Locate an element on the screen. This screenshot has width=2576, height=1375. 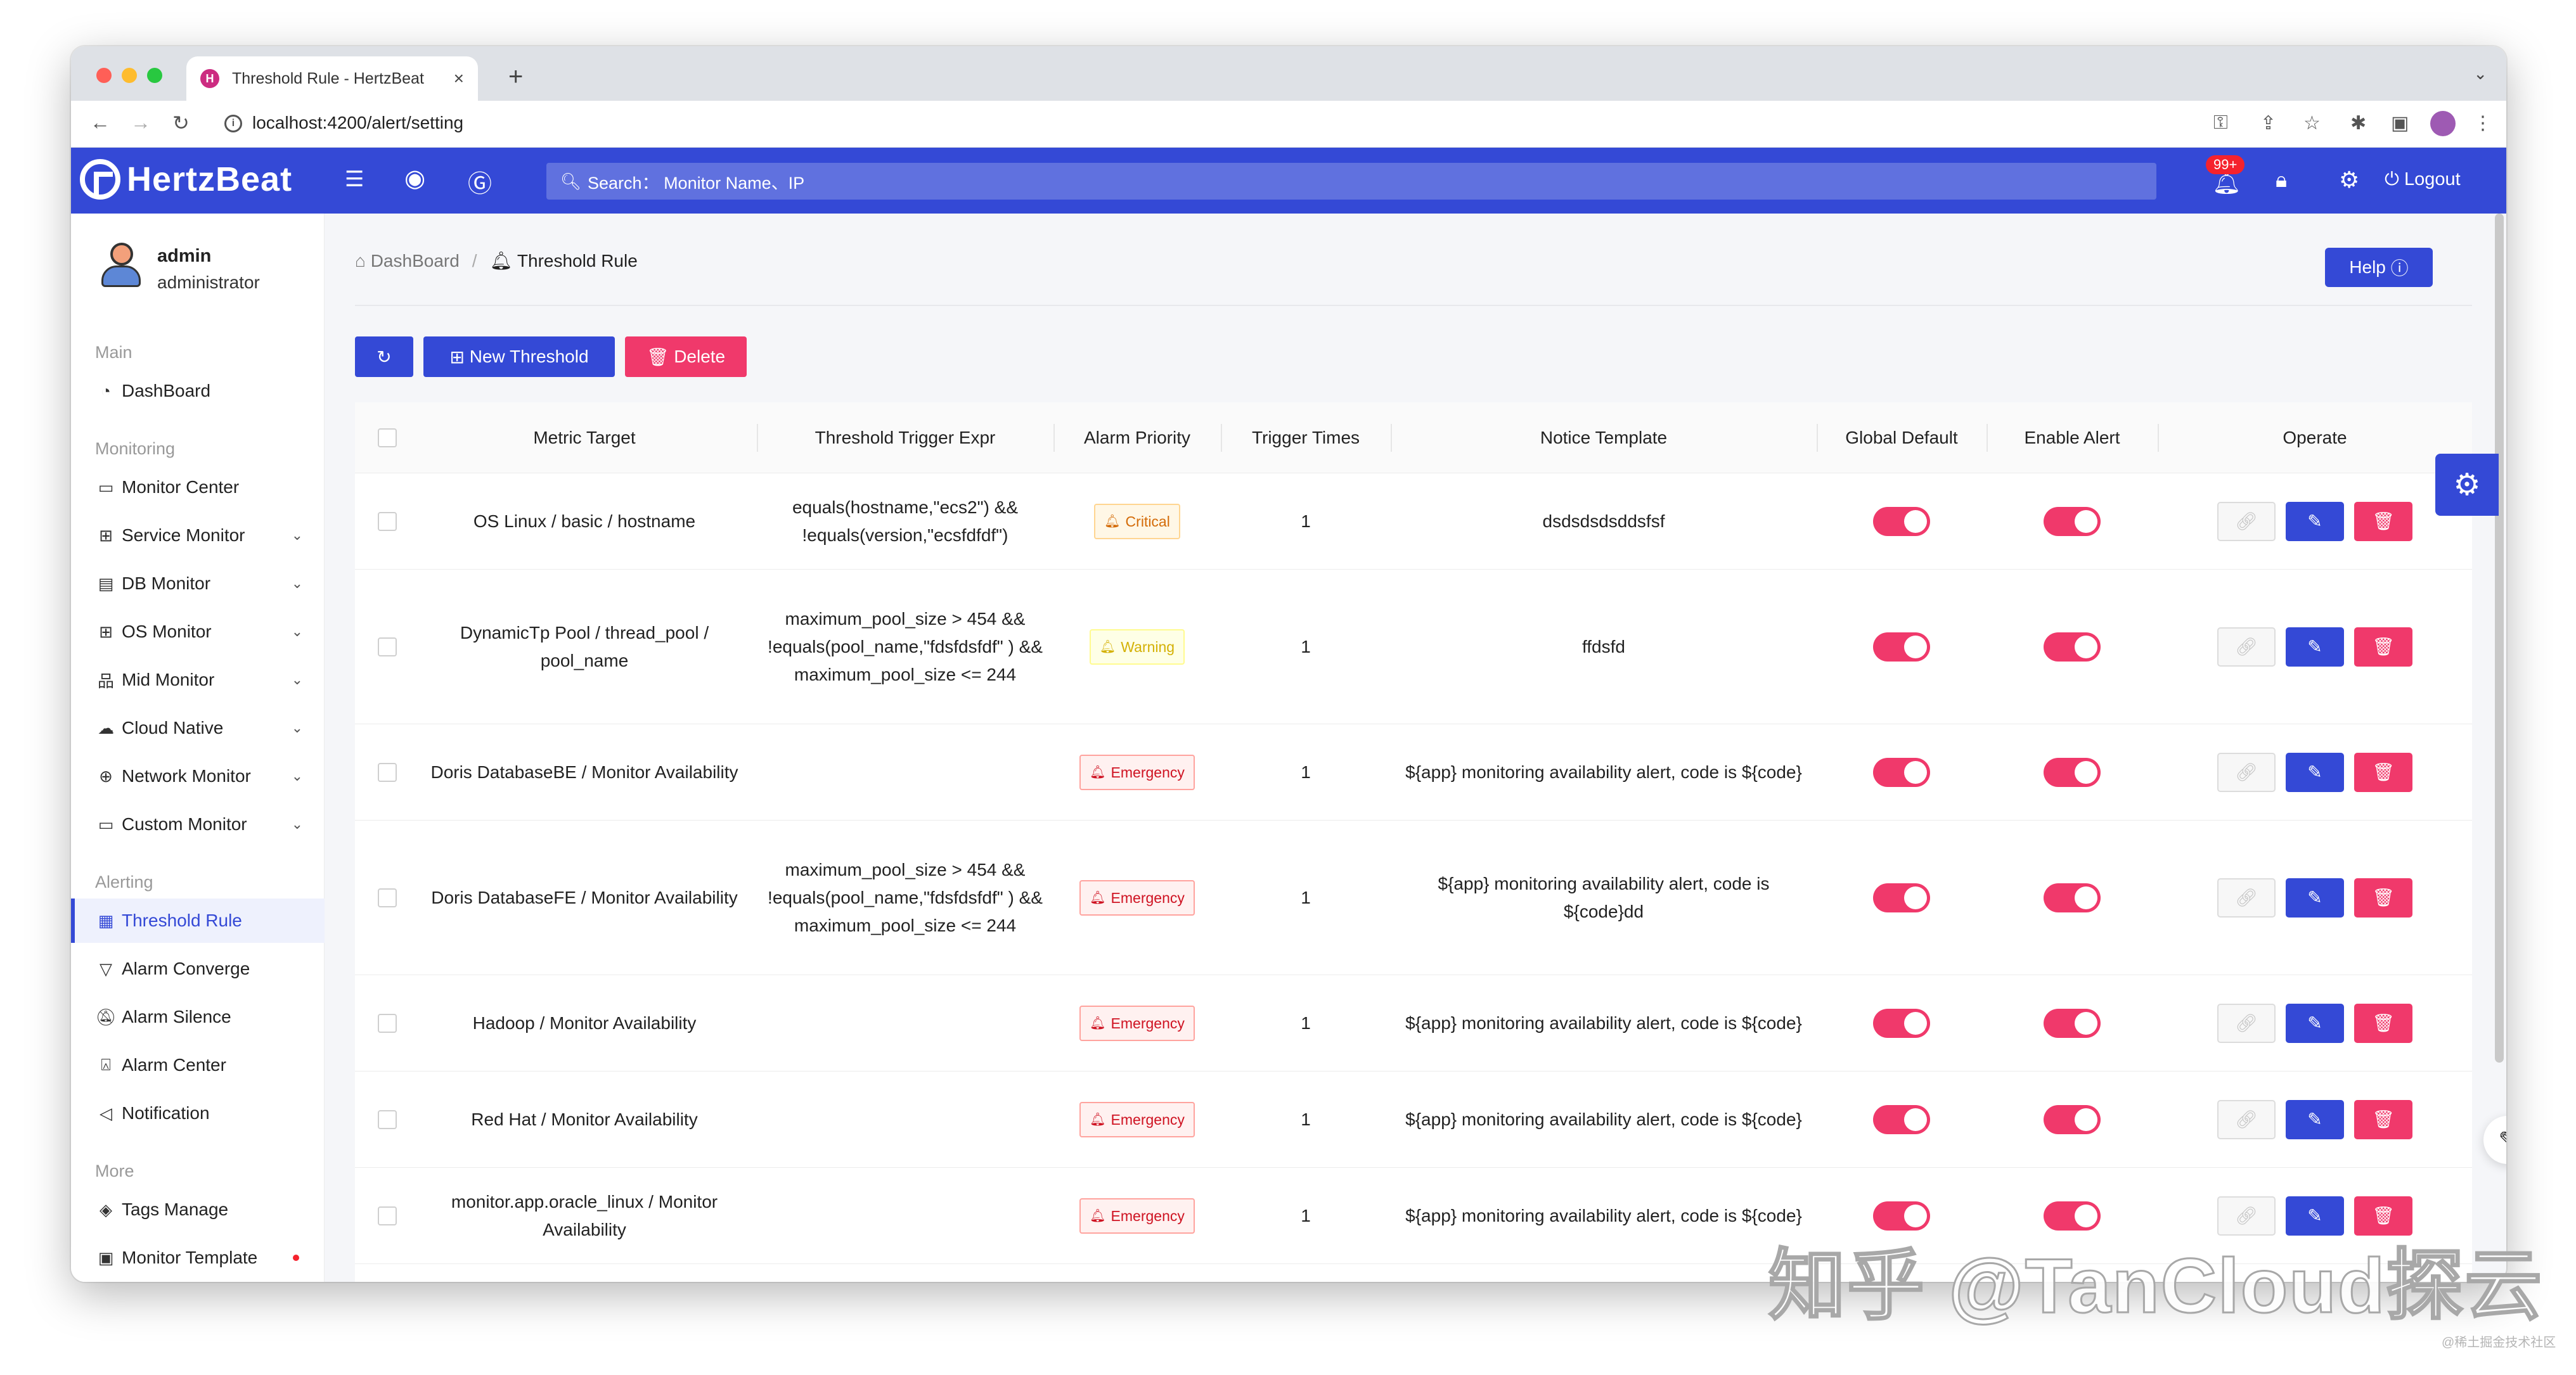
extensions-puzzle-icon: ✱ is located at coordinates (2358, 123).